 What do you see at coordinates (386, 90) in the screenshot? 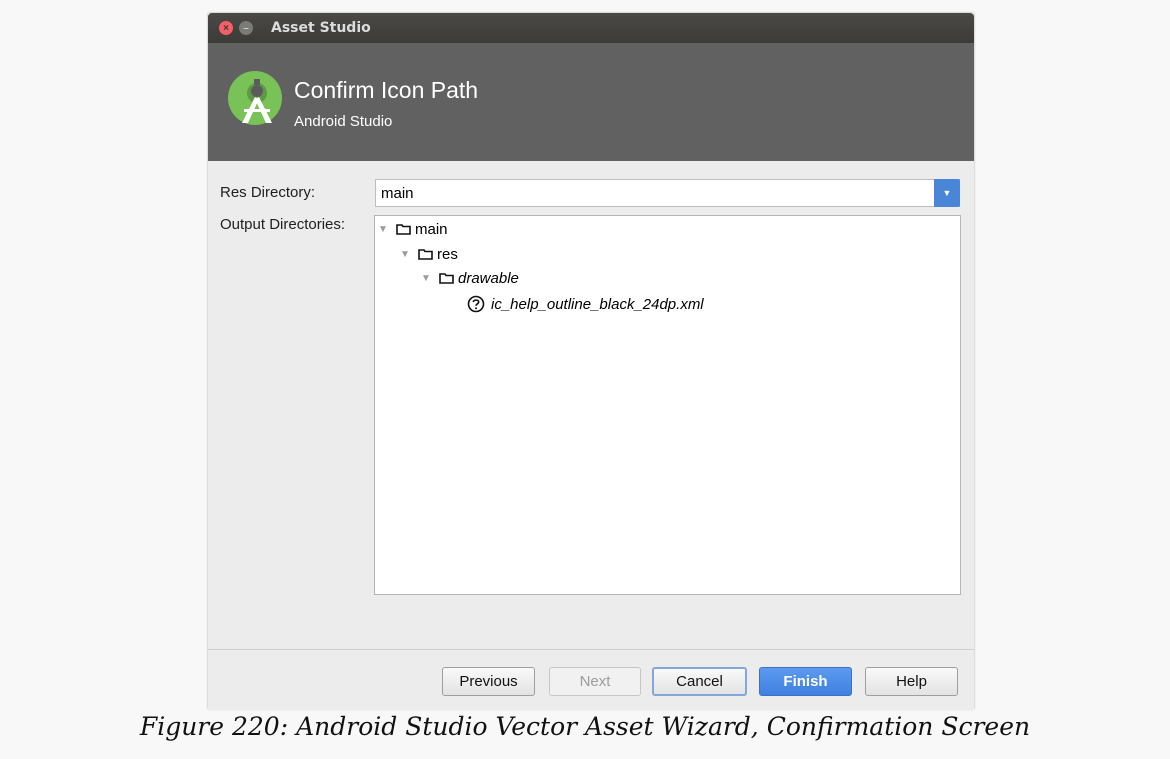
I see `wizard-title: Confirm Icon Path` at bounding box center [386, 90].